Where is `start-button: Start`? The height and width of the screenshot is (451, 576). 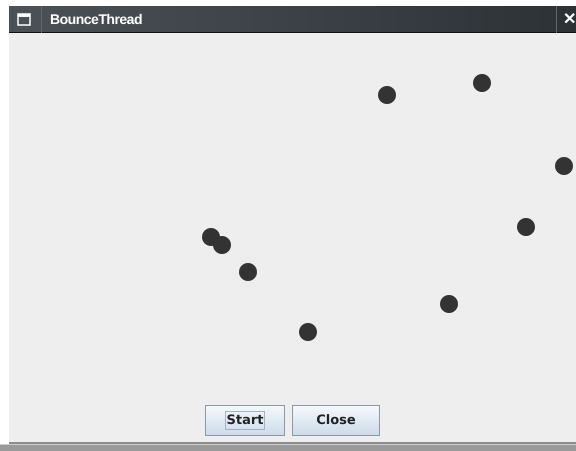
start-button: Start is located at coordinates (245, 420).